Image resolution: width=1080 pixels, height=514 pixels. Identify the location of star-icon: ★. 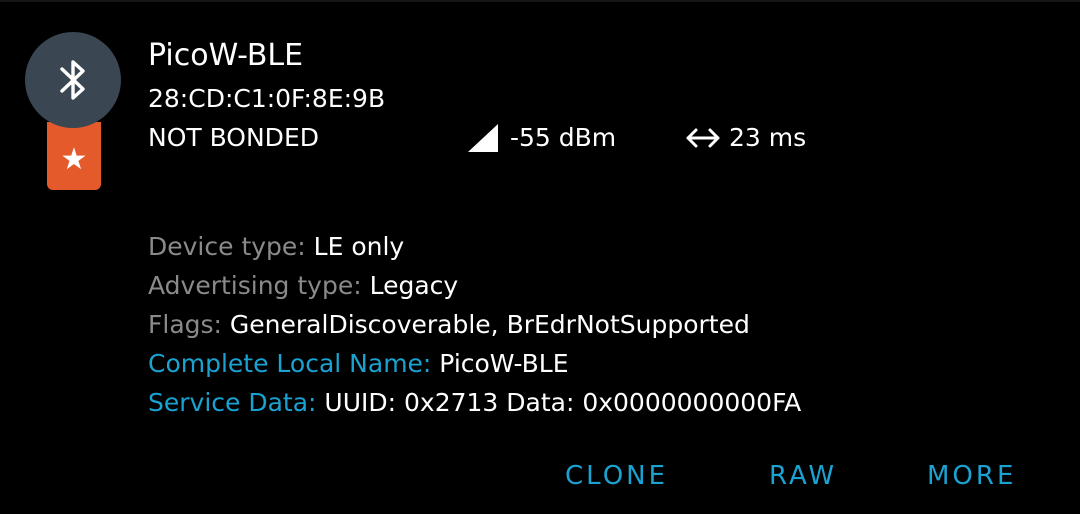
(74, 159).